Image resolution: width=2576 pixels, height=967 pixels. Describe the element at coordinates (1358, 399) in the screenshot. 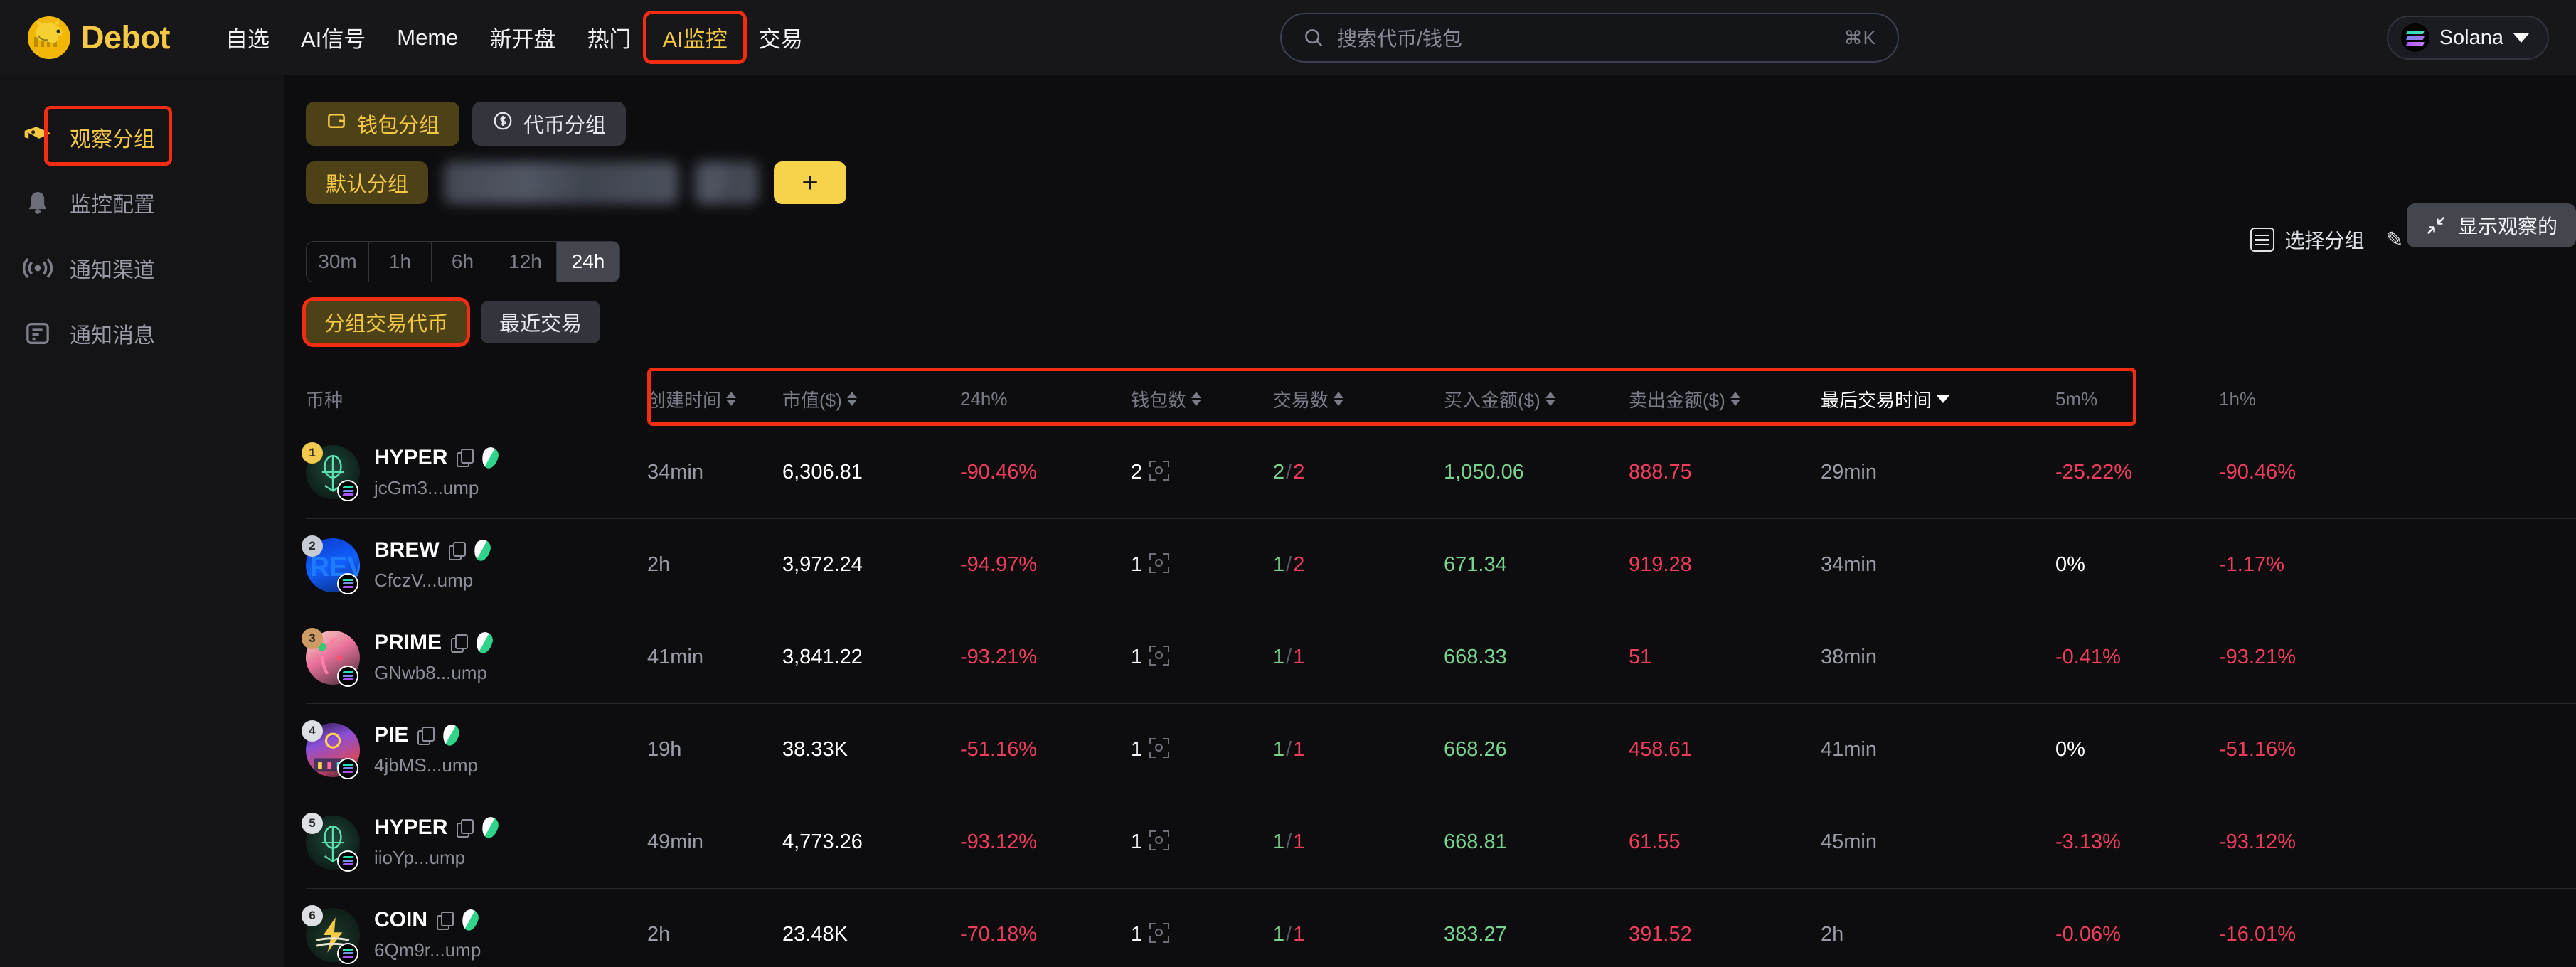

I see `col-header-trades: 交易数` at that location.